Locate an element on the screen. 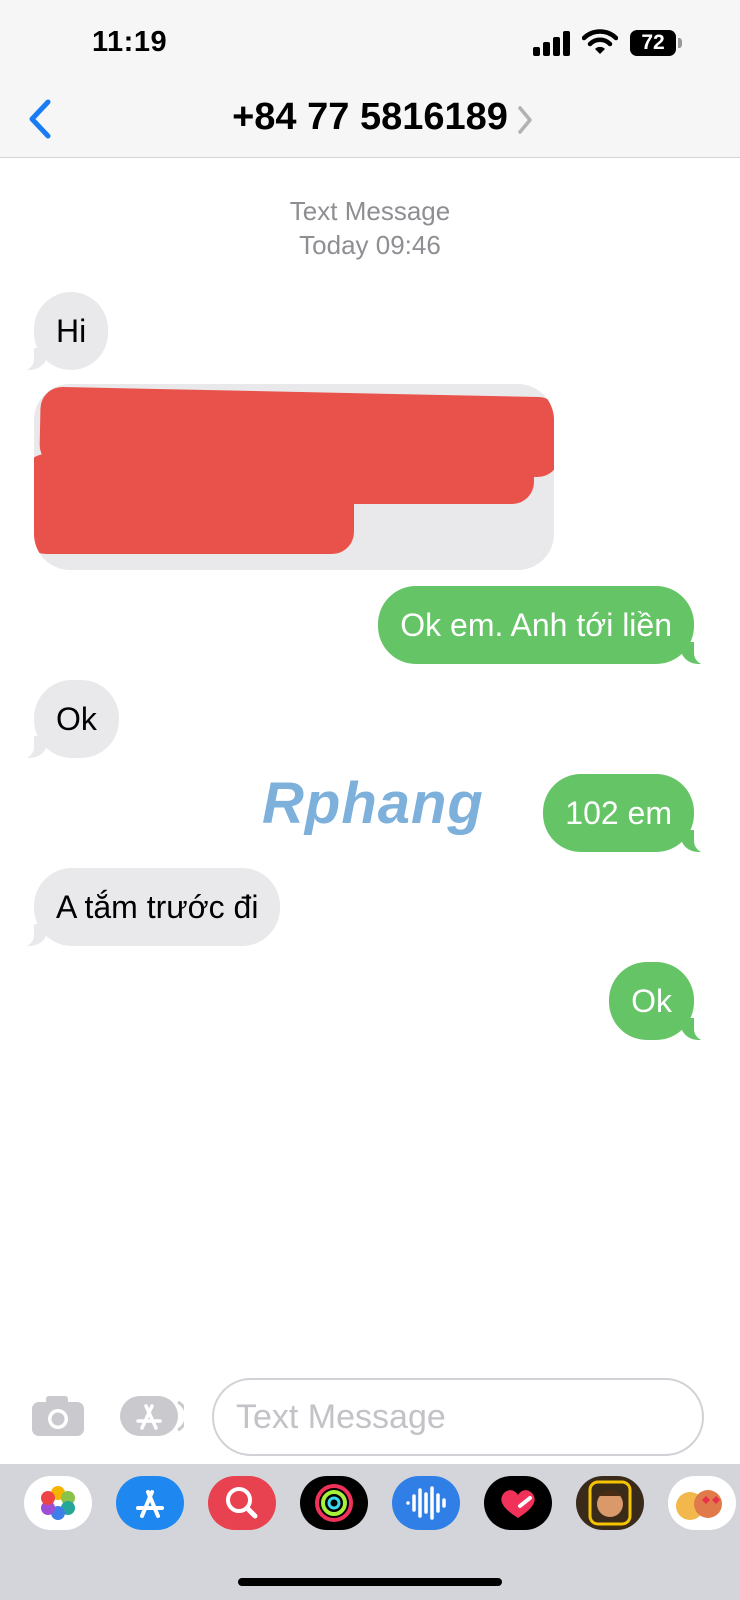 The image size is (740, 1600). service-label: Text Message is located at coordinates (370, 211).